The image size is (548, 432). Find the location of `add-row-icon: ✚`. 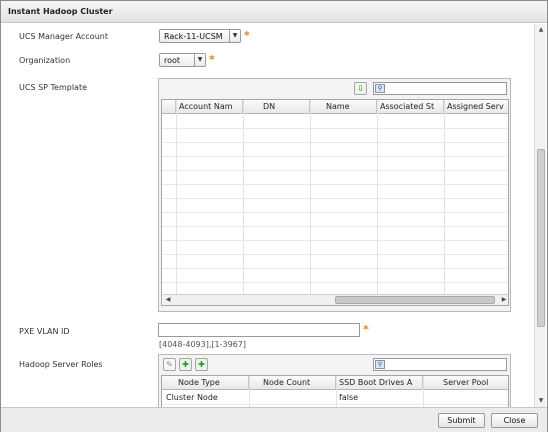

add-row-icon: ✚ is located at coordinates (201, 364).